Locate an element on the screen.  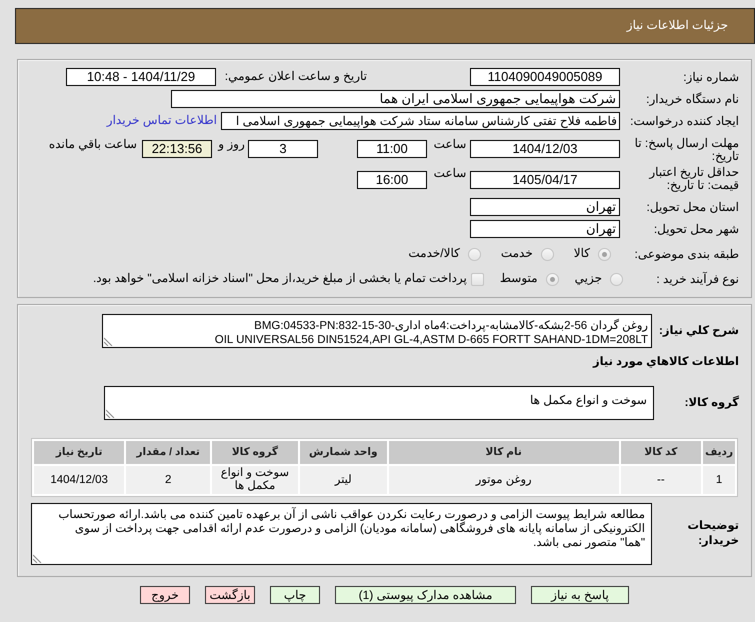
reply-button: پاسخ به نیاز is located at coordinates (580, 595).